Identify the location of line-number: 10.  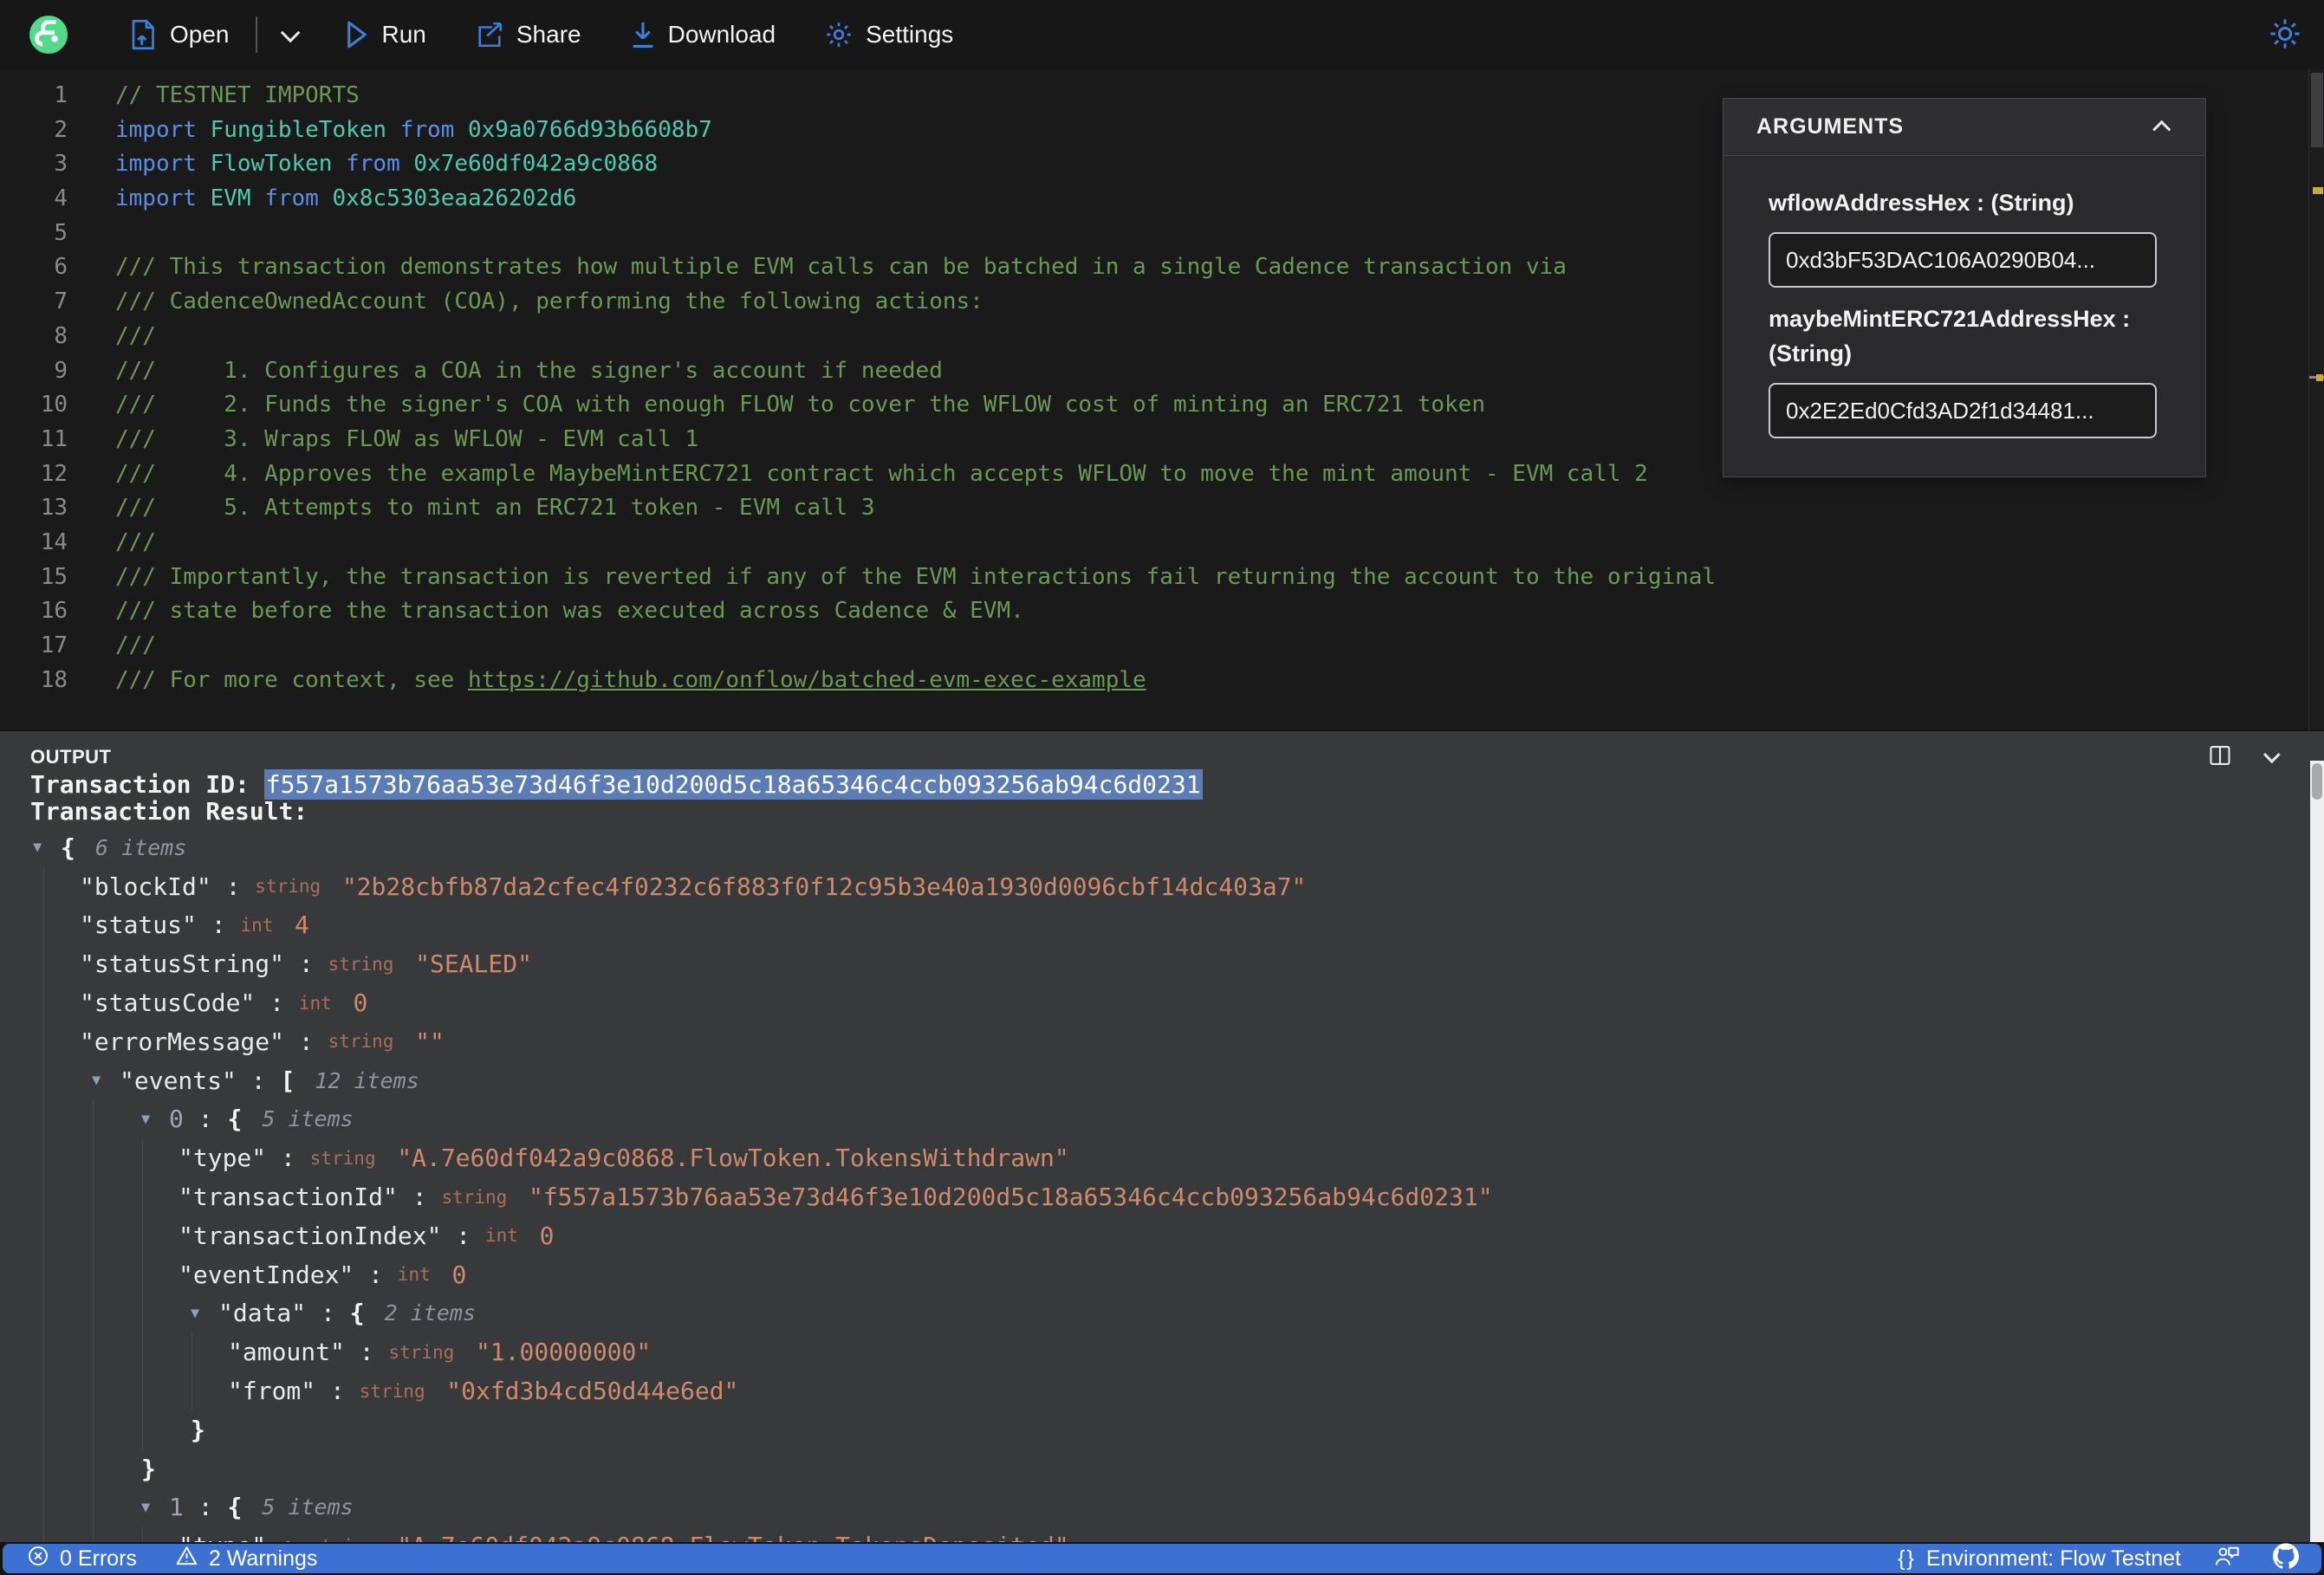
(54, 405).